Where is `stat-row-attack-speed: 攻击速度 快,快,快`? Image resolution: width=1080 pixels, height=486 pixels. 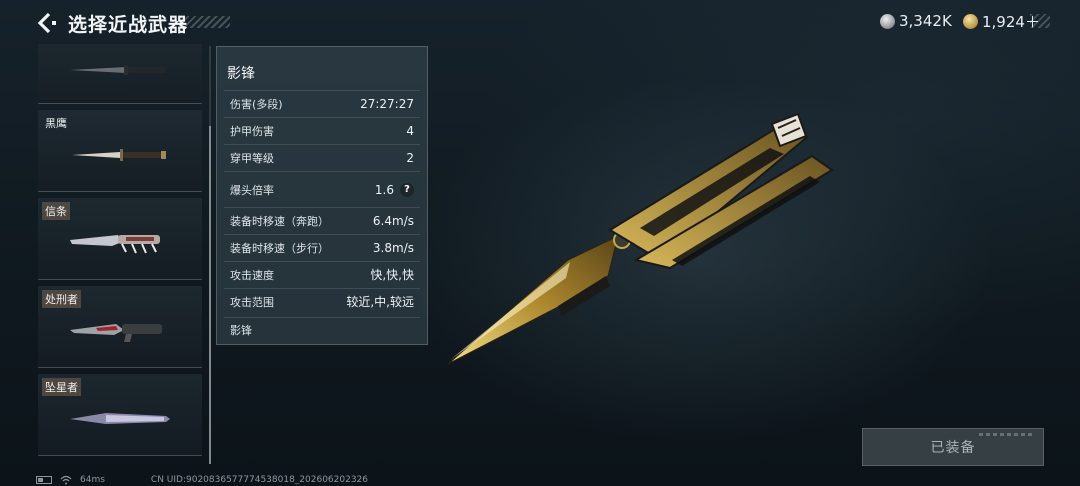
stat-row-attack-speed: 攻击速度 快,快,快 is located at coordinates (322, 274).